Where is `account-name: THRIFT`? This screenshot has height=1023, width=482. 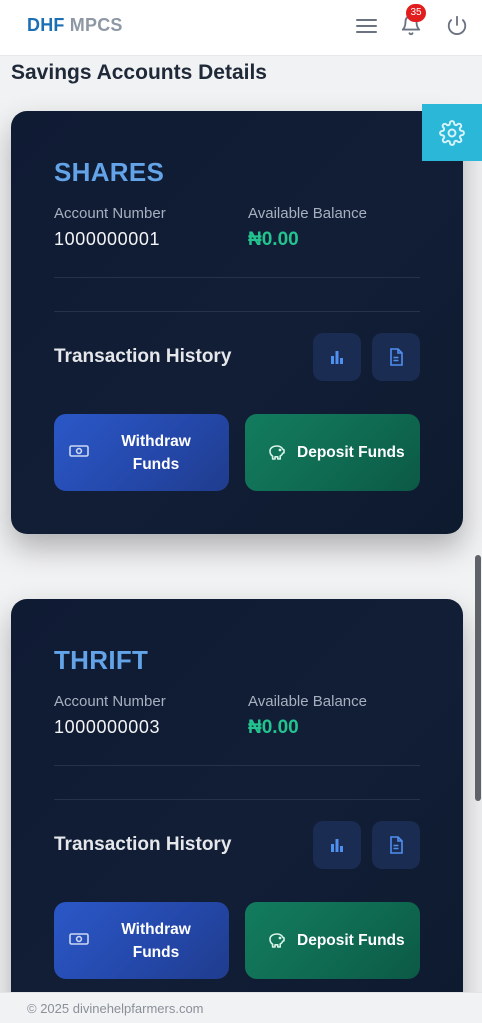
account-name: THRIFT is located at coordinates (101, 660).